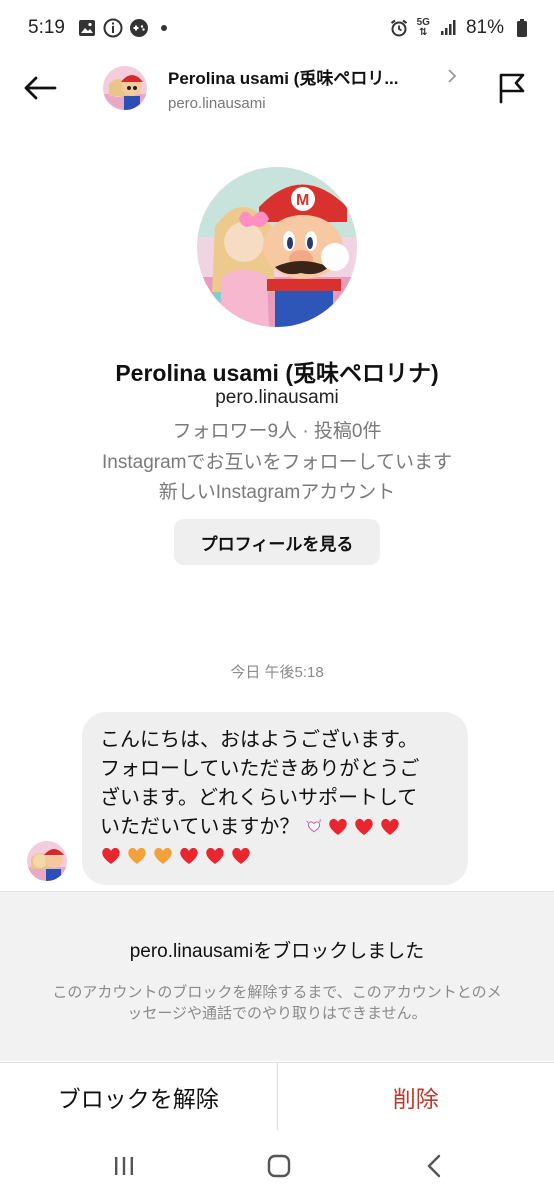  What do you see at coordinates (260, 769) in the screenshot?
I see `message-line: フォローしていただきありがとうご` at bounding box center [260, 769].